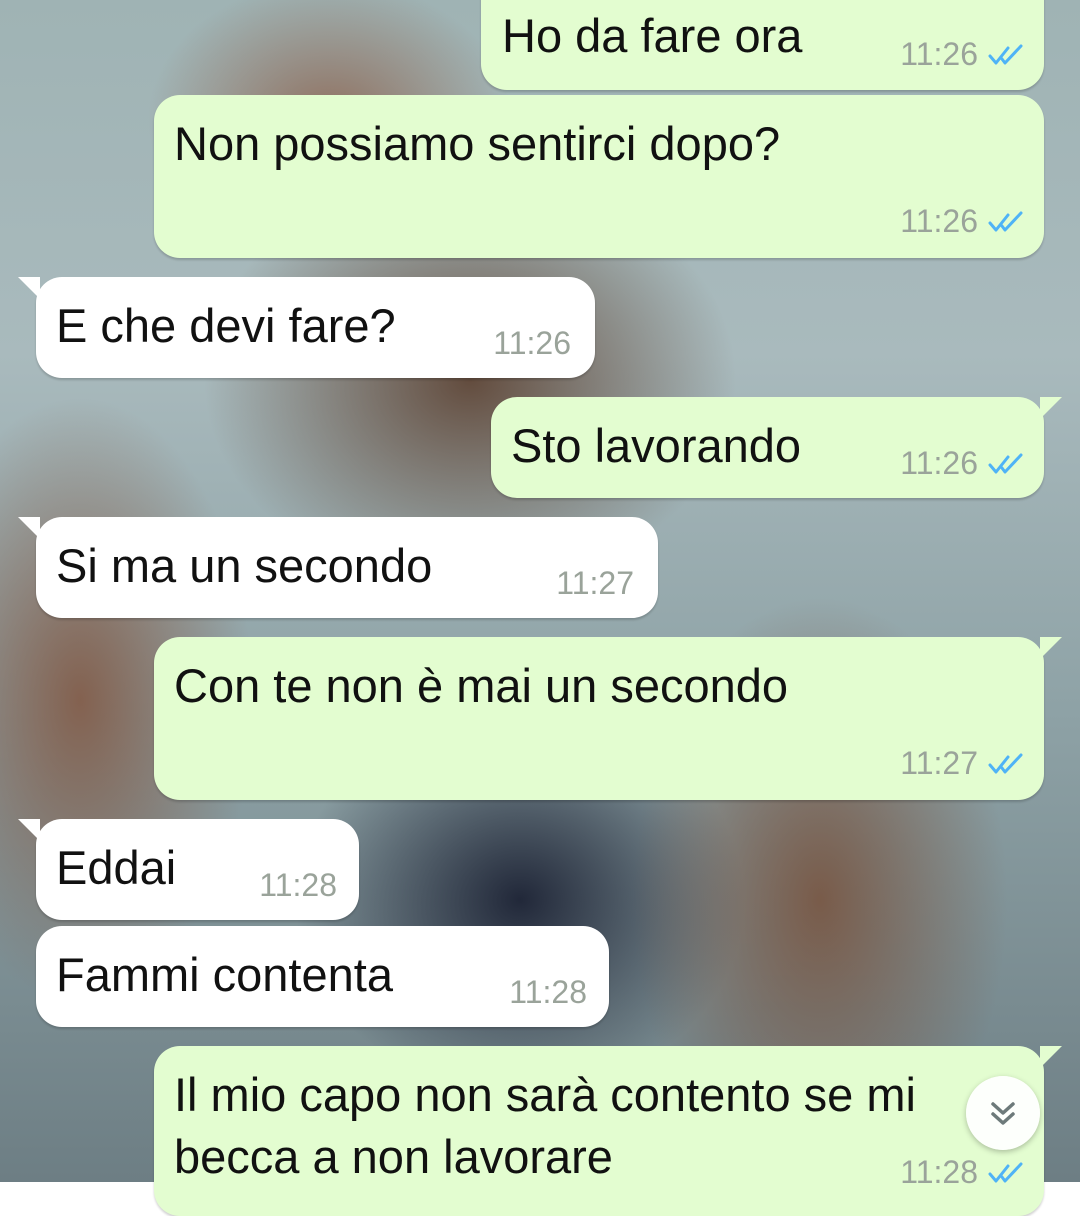 This screenshot has width=1080, height=1216. Describe the element at coordinates (599, 176) in the screenshot. I see `outgoing-message: Non possiamo sentirci dopo? 11:26` at that location.